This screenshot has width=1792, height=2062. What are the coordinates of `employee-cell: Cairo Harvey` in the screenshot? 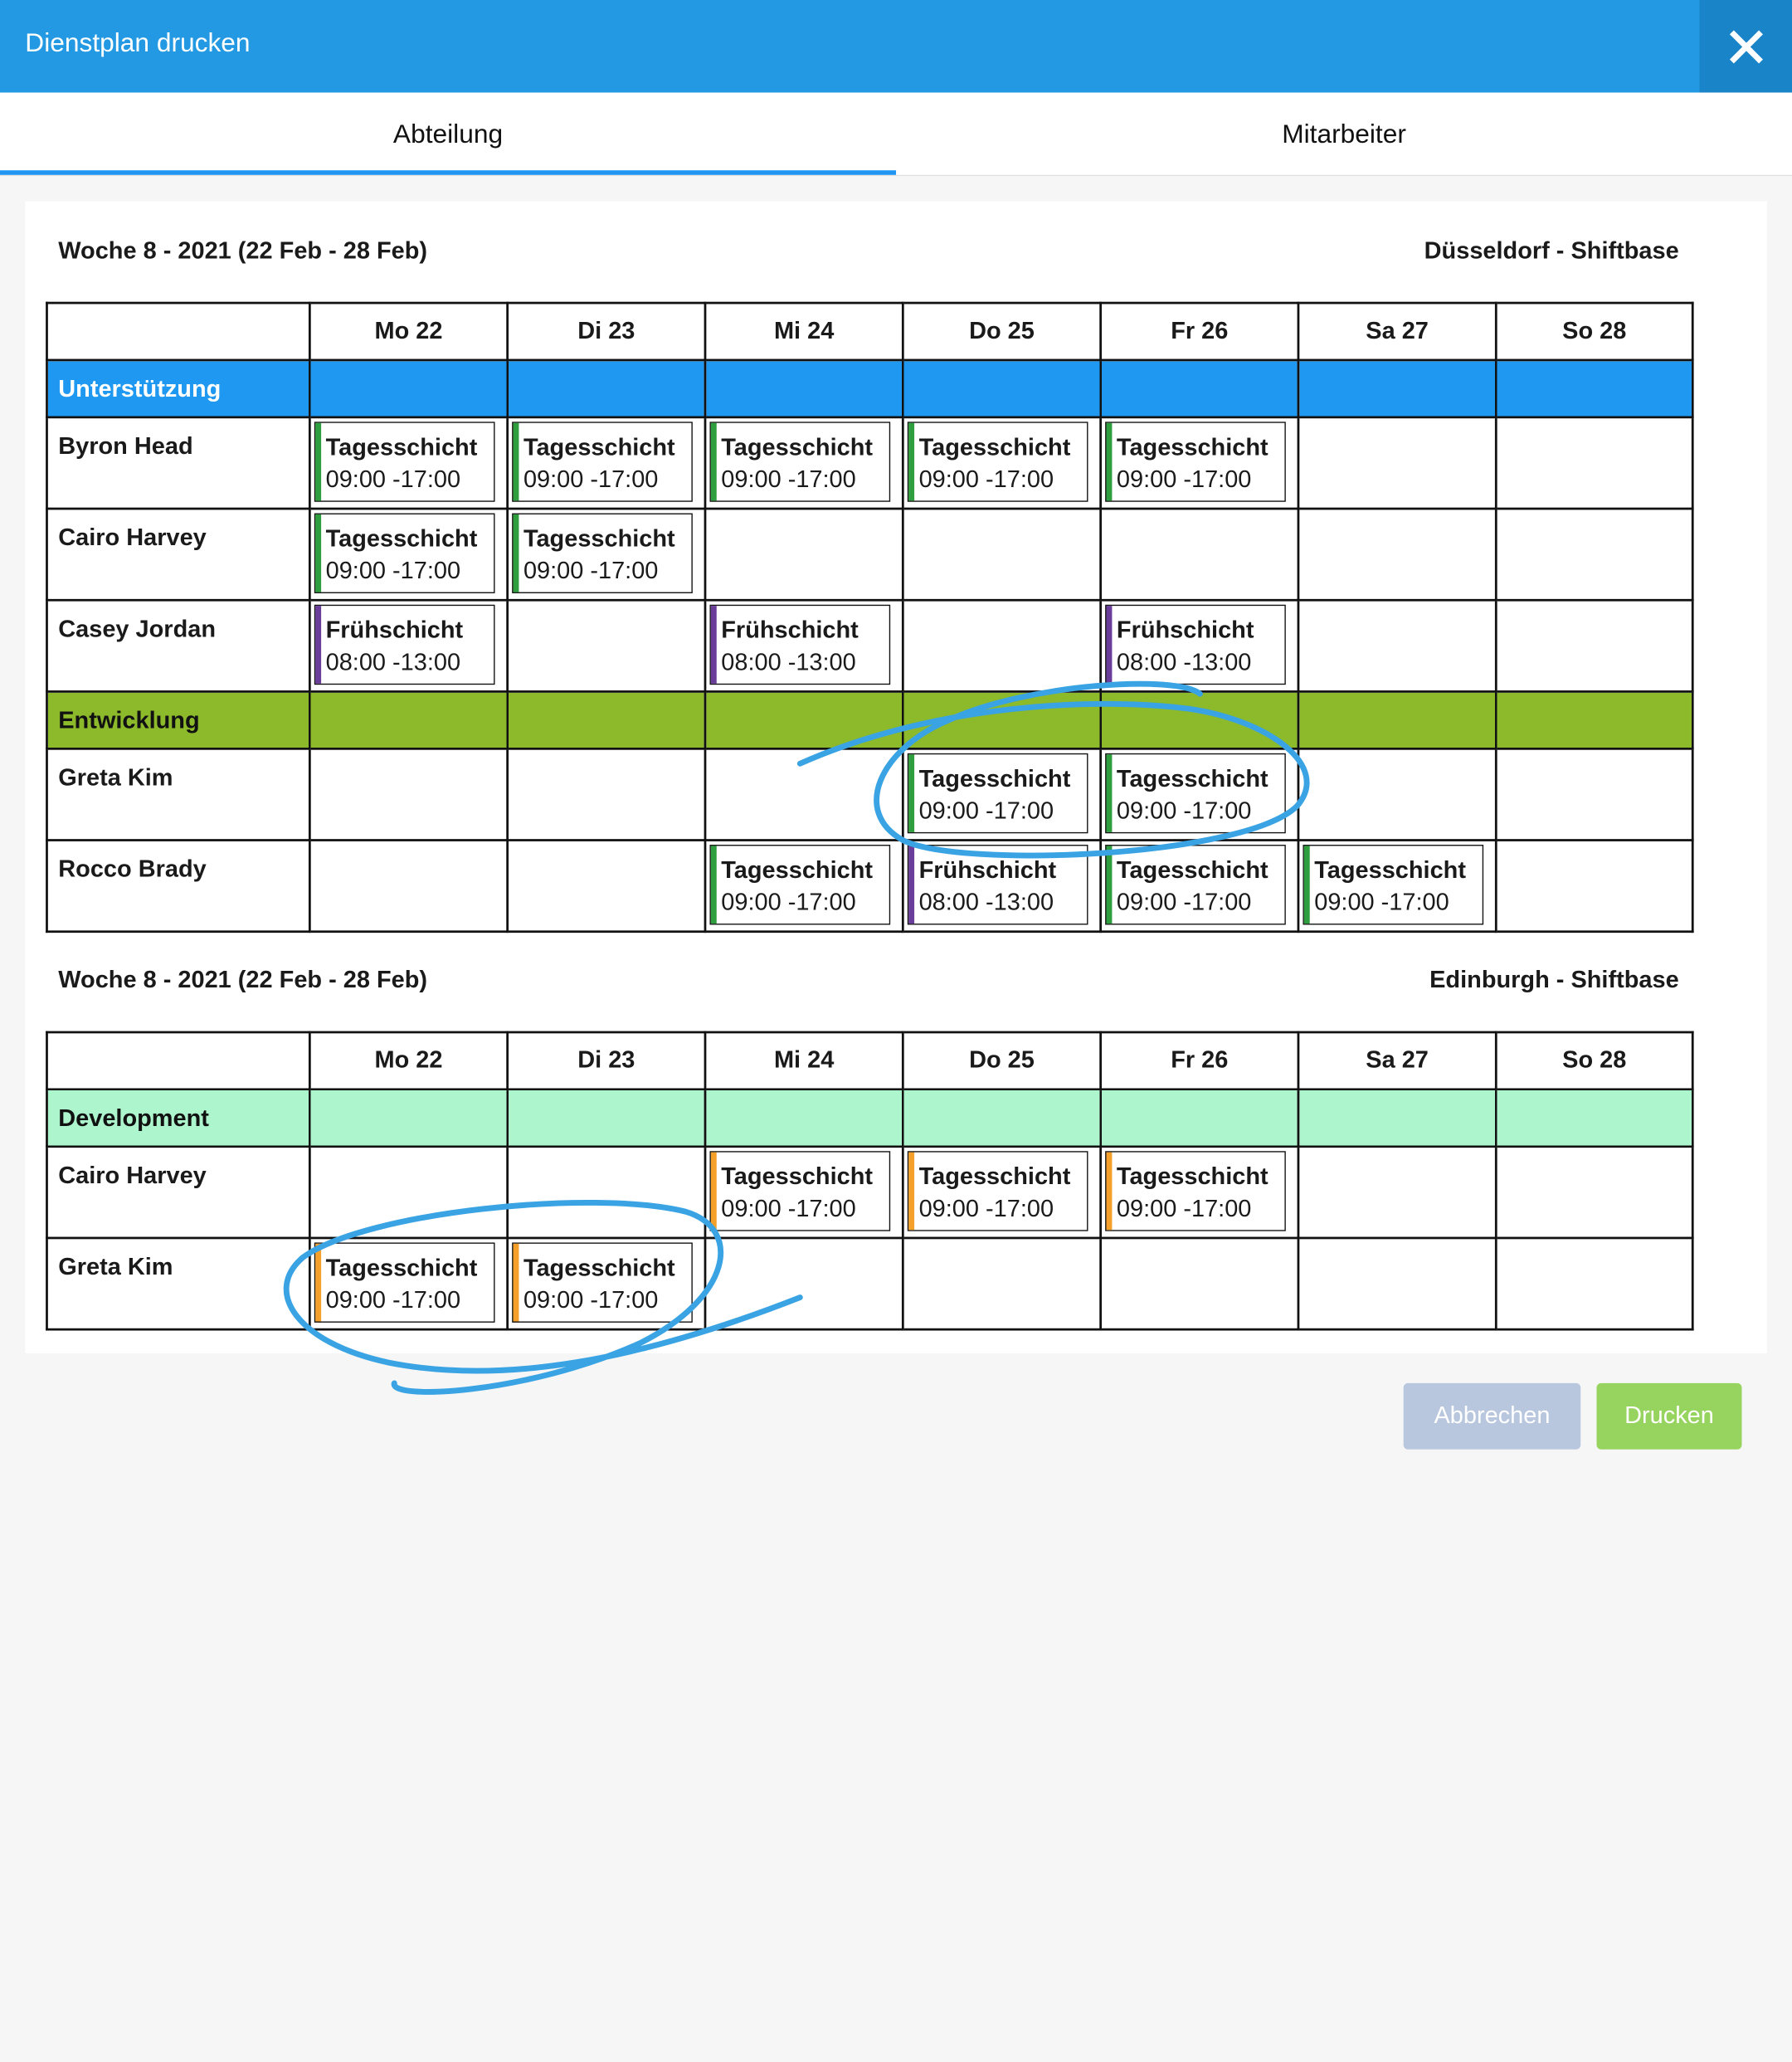 It's located at (178, 1192).